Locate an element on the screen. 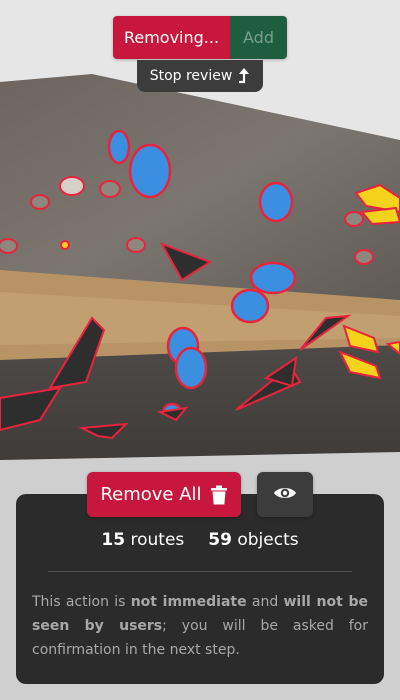 Image resolution: width=400 pixels, height=700 pixels. preview-toggle-button is located at coordinates (285, 494).